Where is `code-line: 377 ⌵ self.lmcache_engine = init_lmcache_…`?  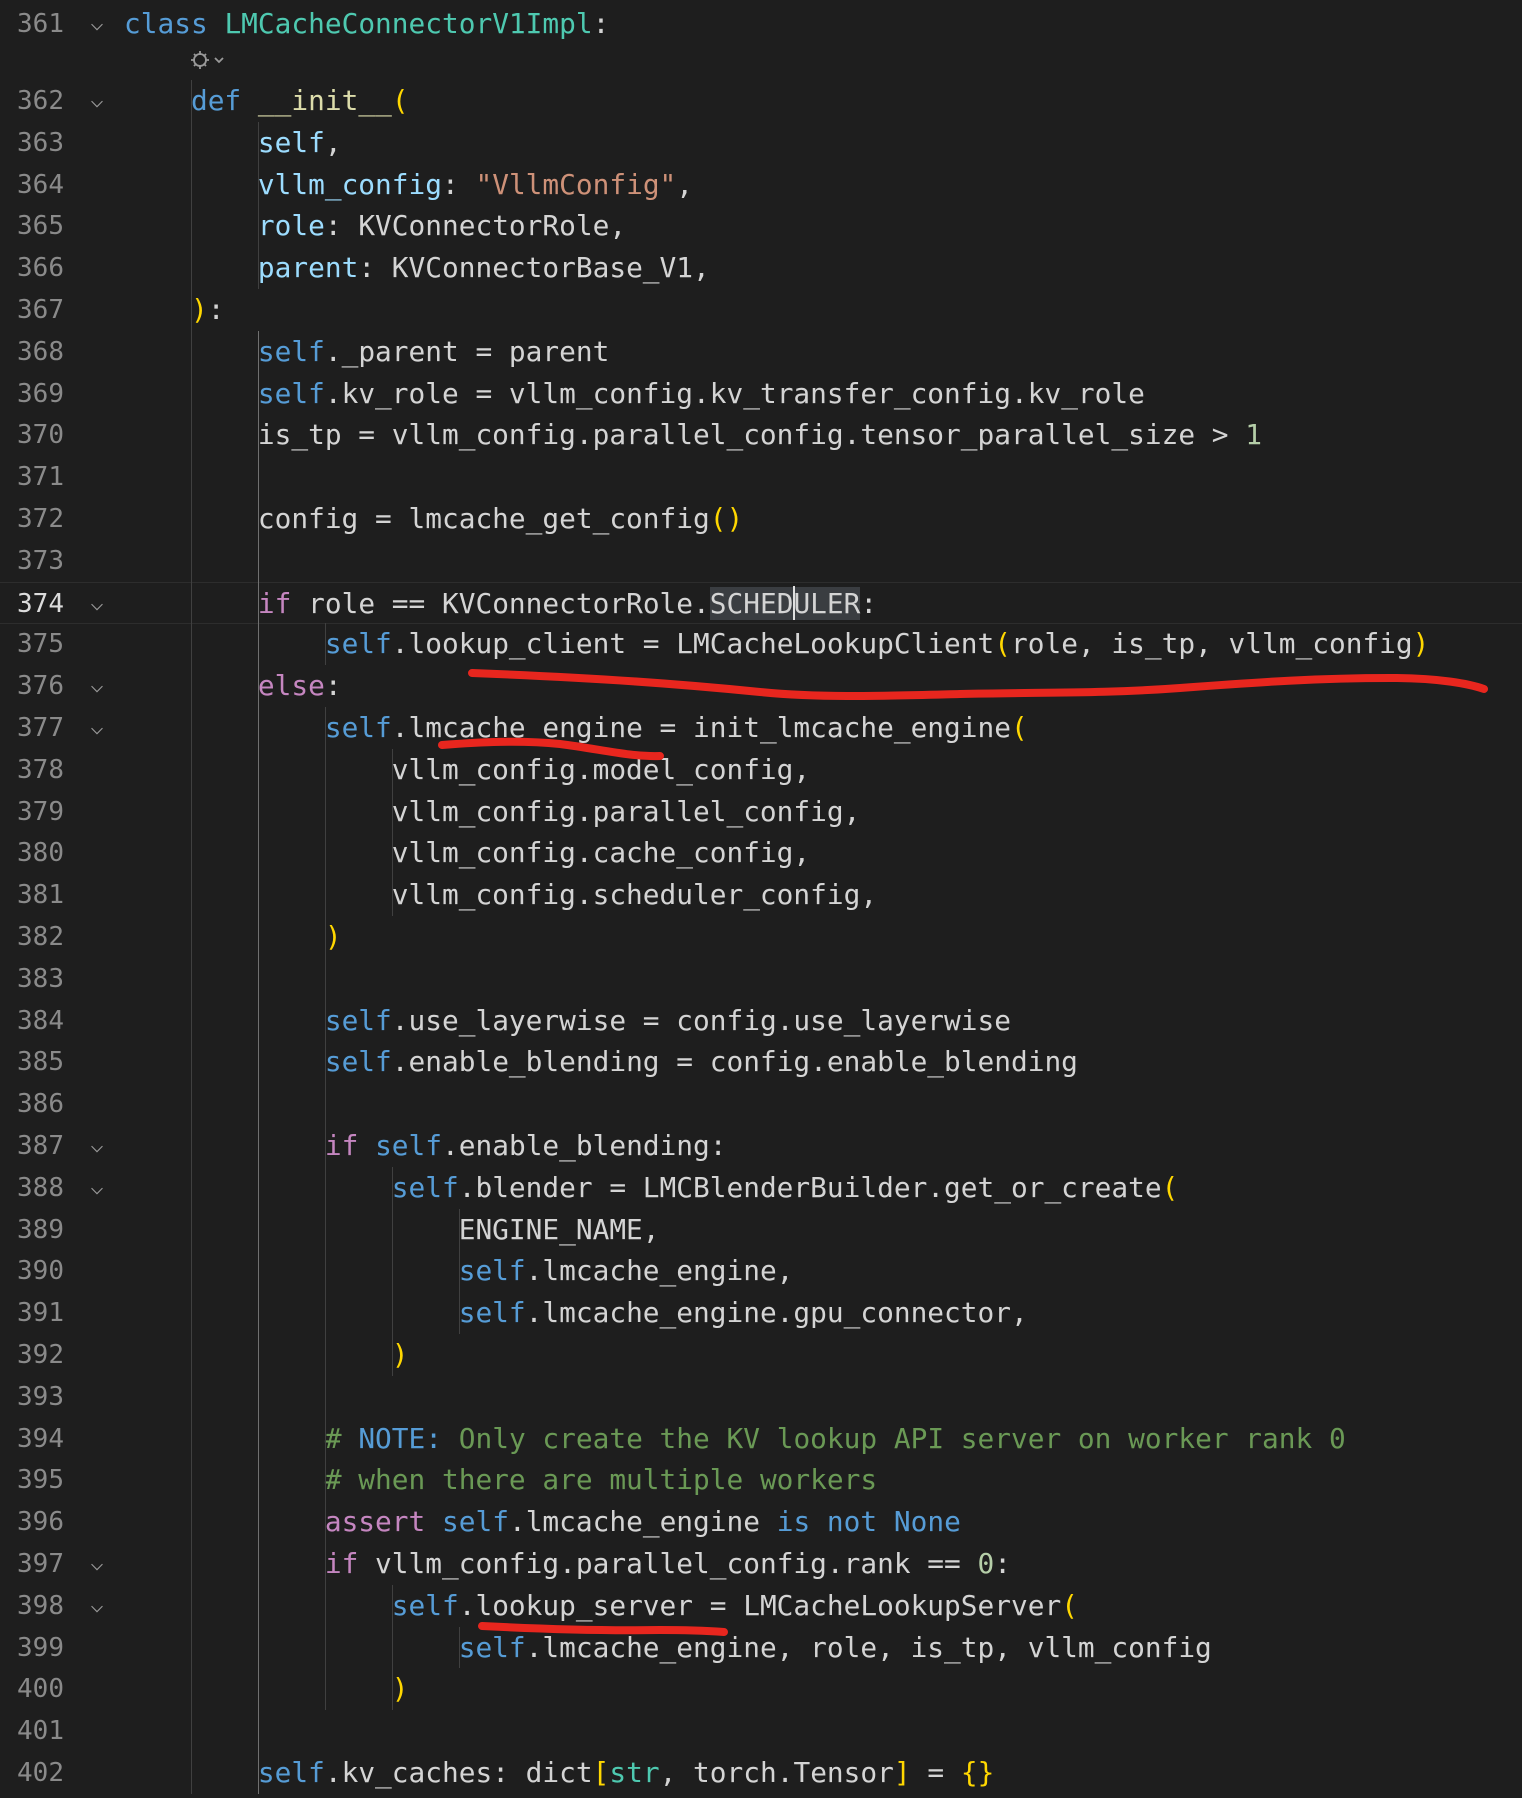
code-line: 377 ⌵ self.lmcache_engine = init_lmcache_… is located at coordinates (761, 728).